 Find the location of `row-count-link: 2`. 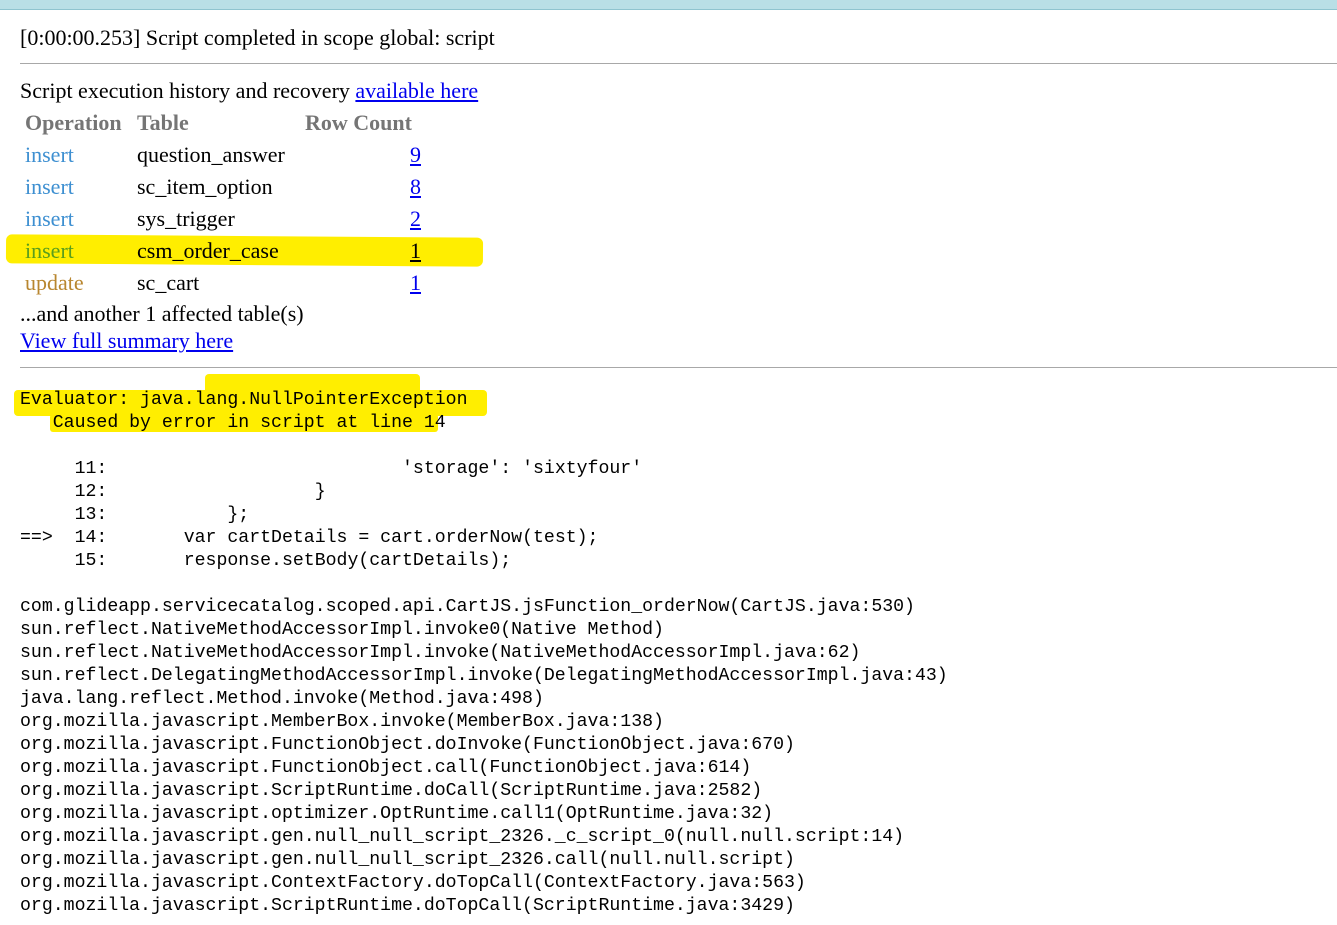

row-count-link: 2 is located at coordinates (415, 219).